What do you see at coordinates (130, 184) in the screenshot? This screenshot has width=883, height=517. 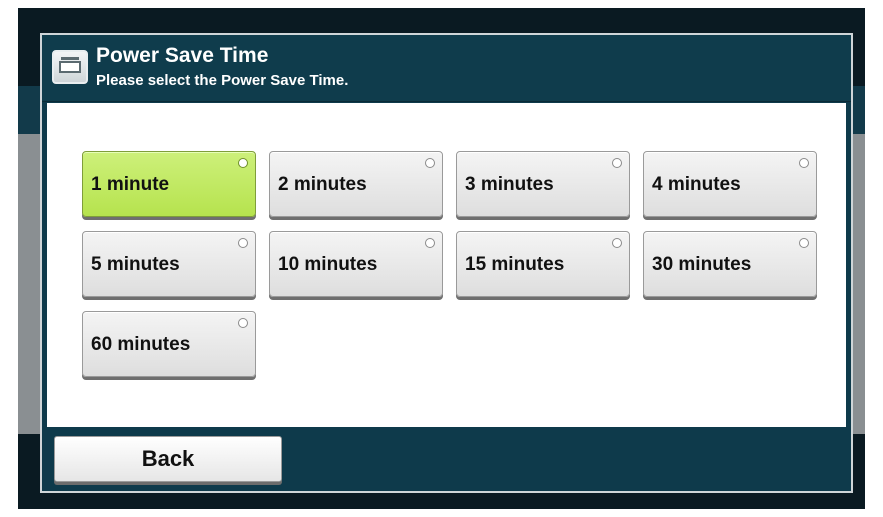 I see `option-label: 1 minute` at bounding box center [130, 184].